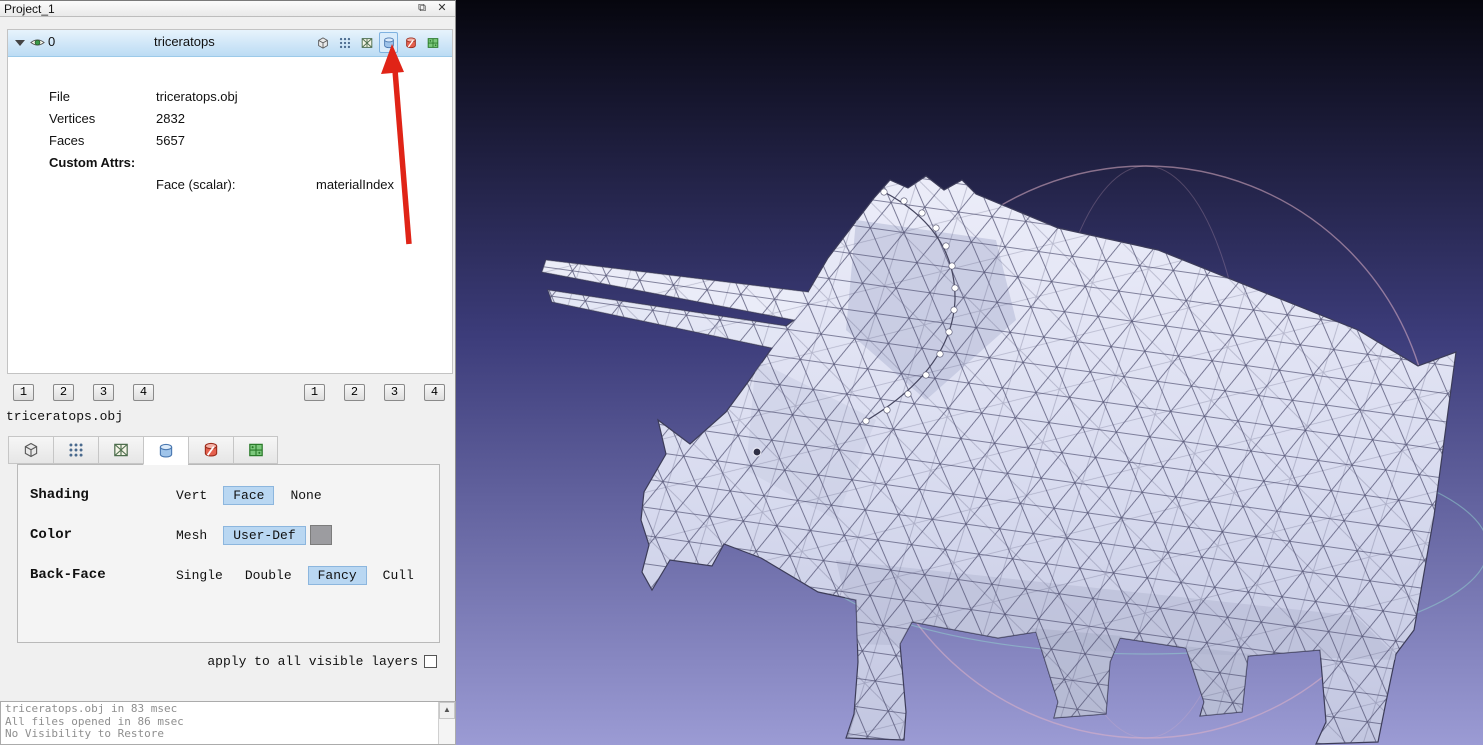 Image resolution: width=1483 pixels, height=745 pixels. Describe the element at coordinates (255, 450) in the screenshot. I see `tab-texture` at that location.